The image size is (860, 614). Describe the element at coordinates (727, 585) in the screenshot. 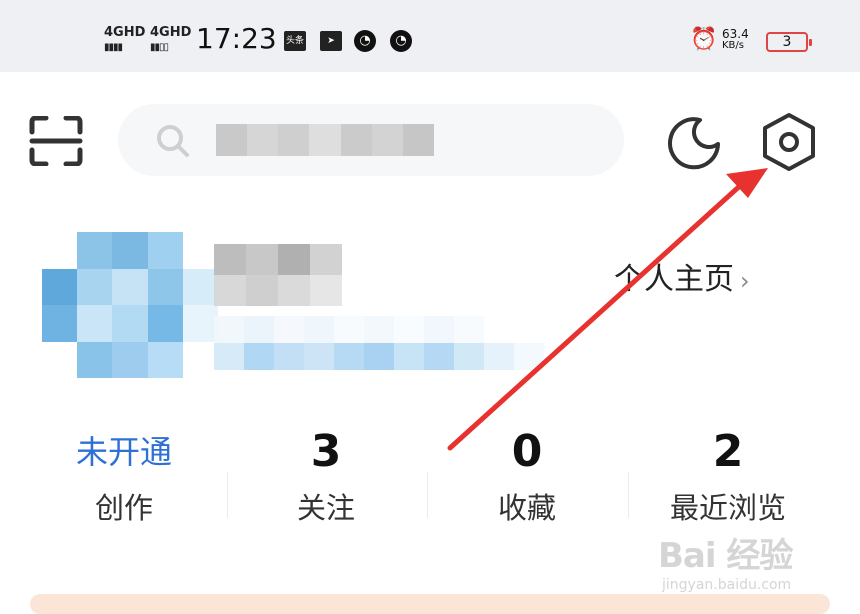

I see `watermark-sub: jingyan.baidu.com` at that location.